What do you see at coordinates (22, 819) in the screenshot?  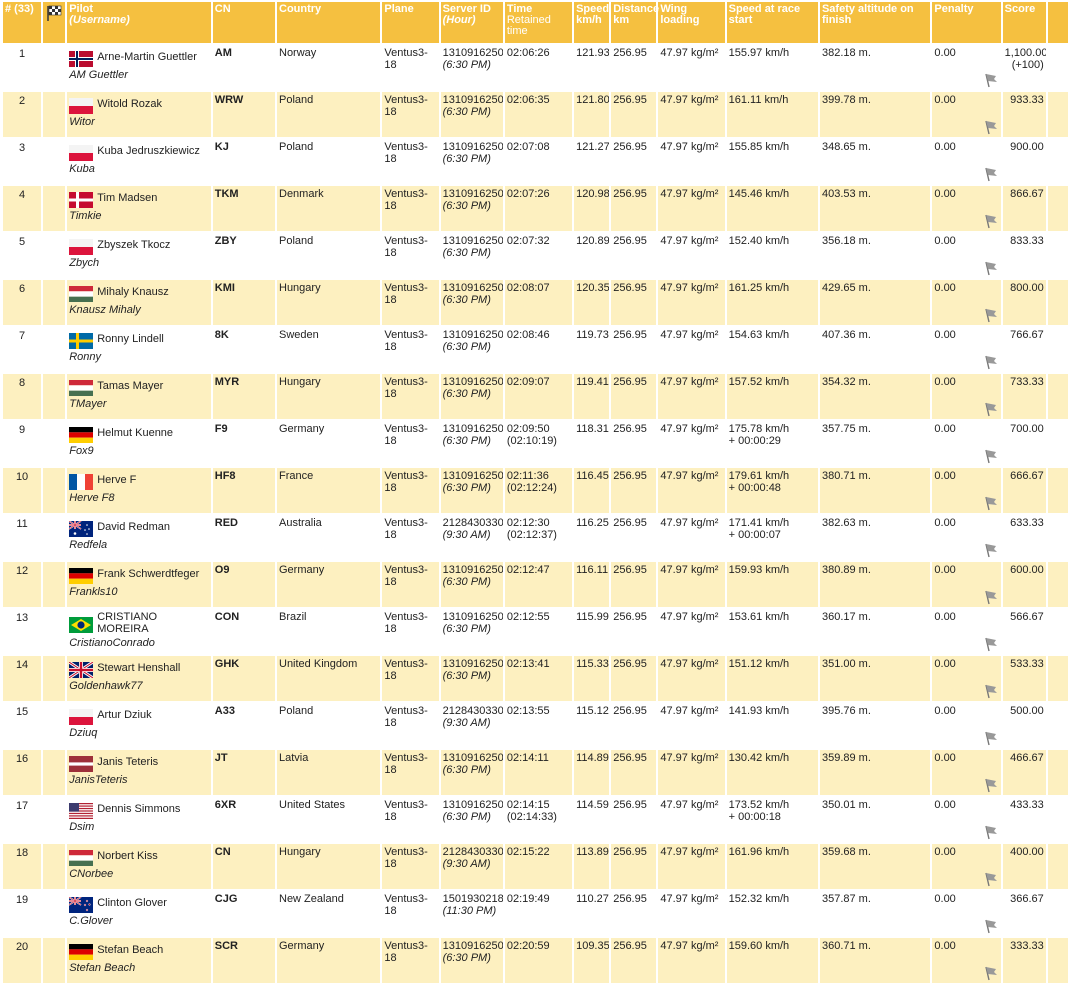 I see `rank-cell: 17` at bounding box center [22, 819].